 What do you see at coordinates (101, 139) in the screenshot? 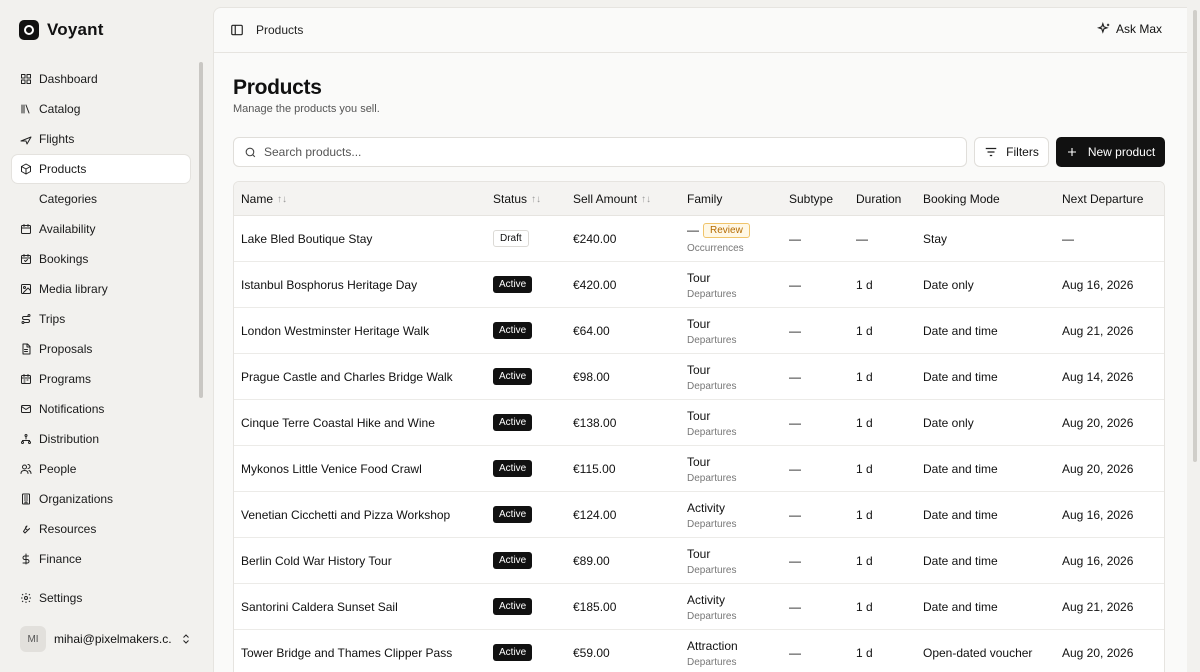
I see `sidebar-item-flights: Flights` at bounding box center [101, 139].